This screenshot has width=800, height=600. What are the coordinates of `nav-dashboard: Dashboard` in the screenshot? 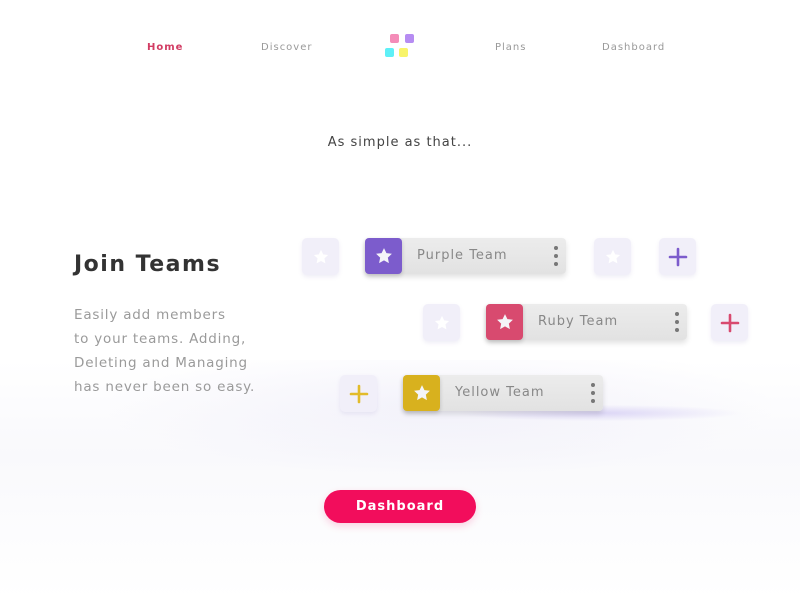 It's located at (633, 47).